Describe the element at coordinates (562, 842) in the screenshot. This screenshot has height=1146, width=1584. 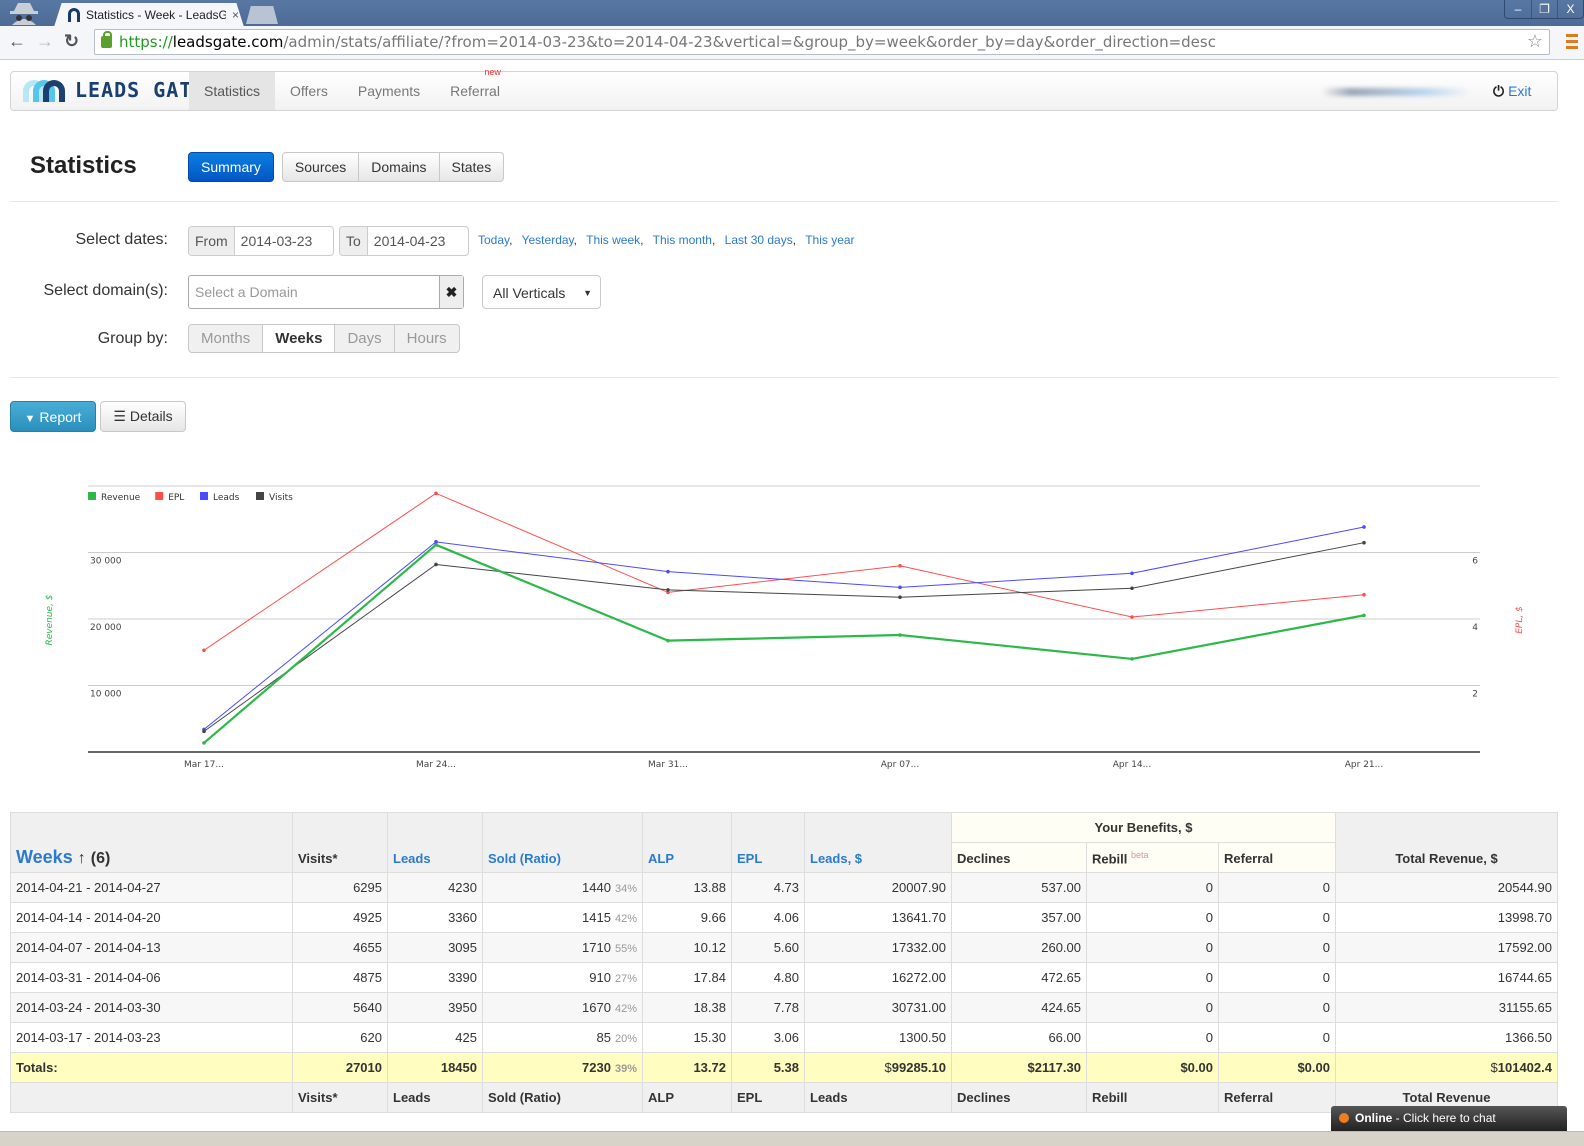
I see `col-sold: Sold (Ratio)` at that location.